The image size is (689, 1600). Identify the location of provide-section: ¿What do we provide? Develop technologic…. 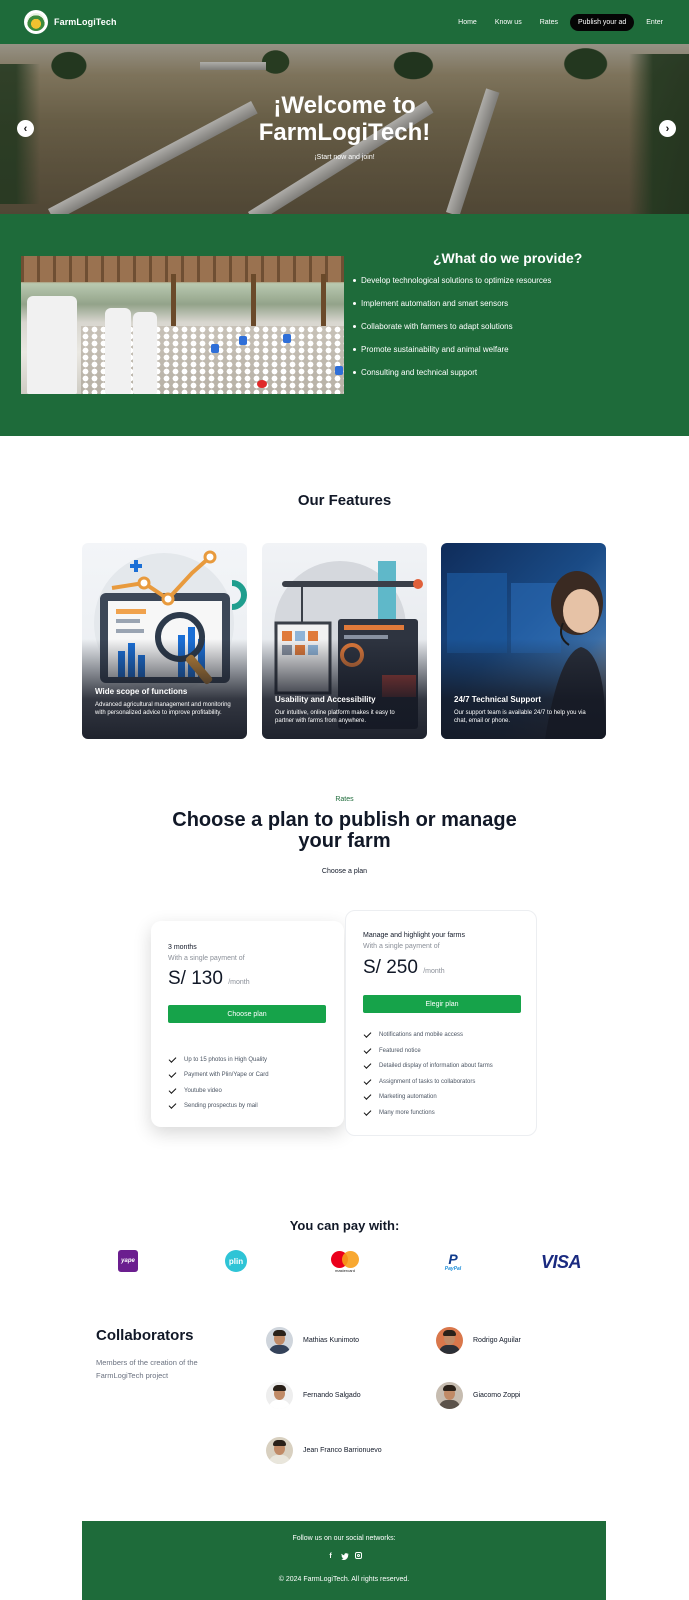
(344, 325).